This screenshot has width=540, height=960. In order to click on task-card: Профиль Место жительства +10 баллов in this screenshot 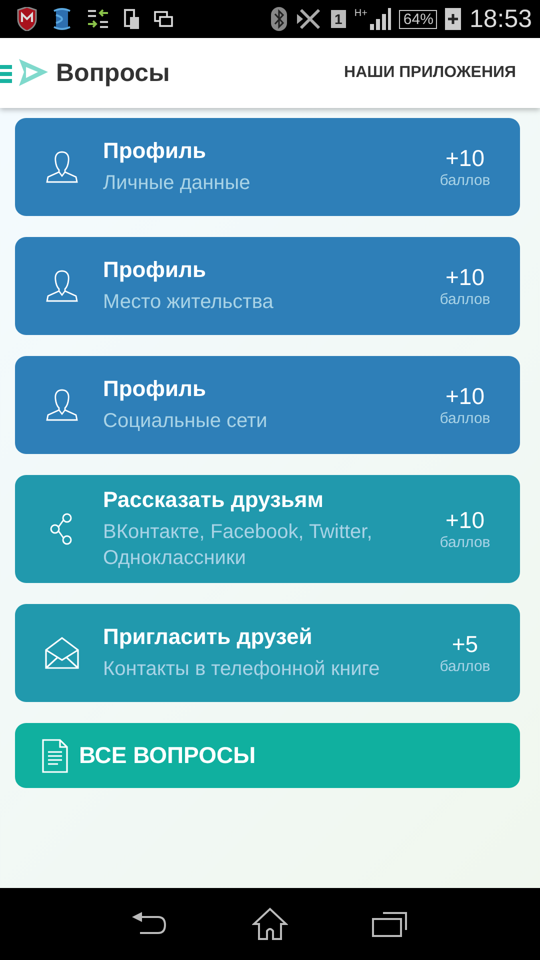, I will do `click(267, 286)`.